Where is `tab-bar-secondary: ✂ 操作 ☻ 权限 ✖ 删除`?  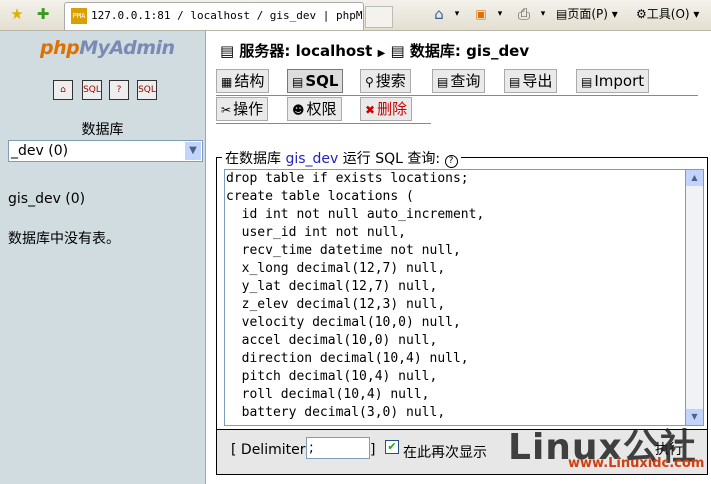
tab-bar-secondary: ✂ 操作 ☻ 权限 ✖ 删除 is located at coordinates (323, 110).